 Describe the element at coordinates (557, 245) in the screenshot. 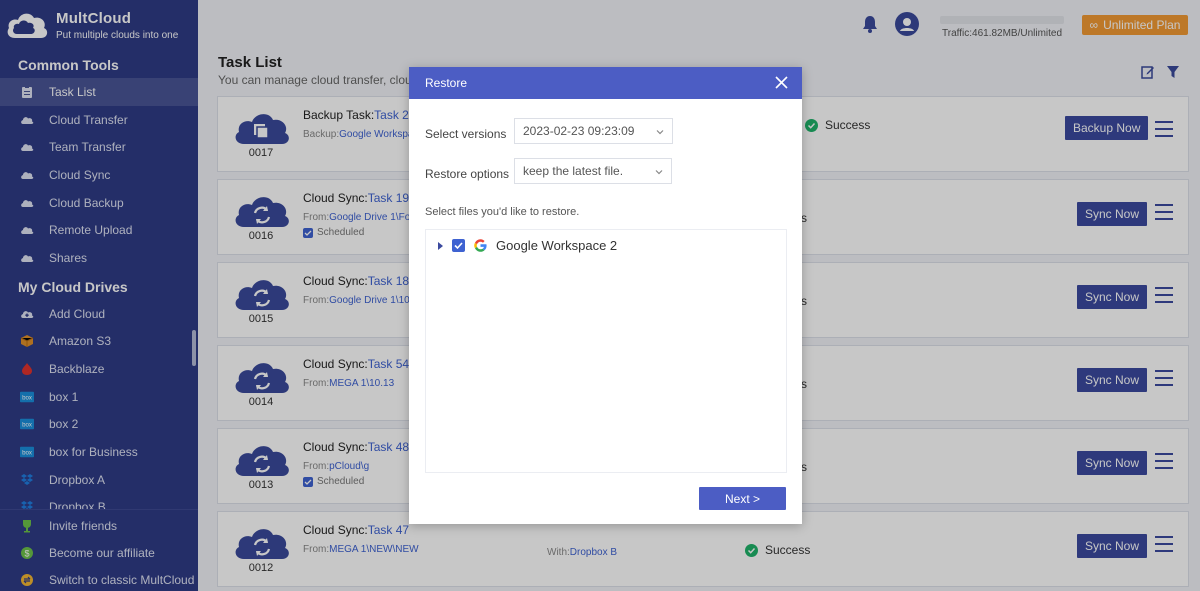

I see `tree-item-label: Google Workspace 2` at that location.